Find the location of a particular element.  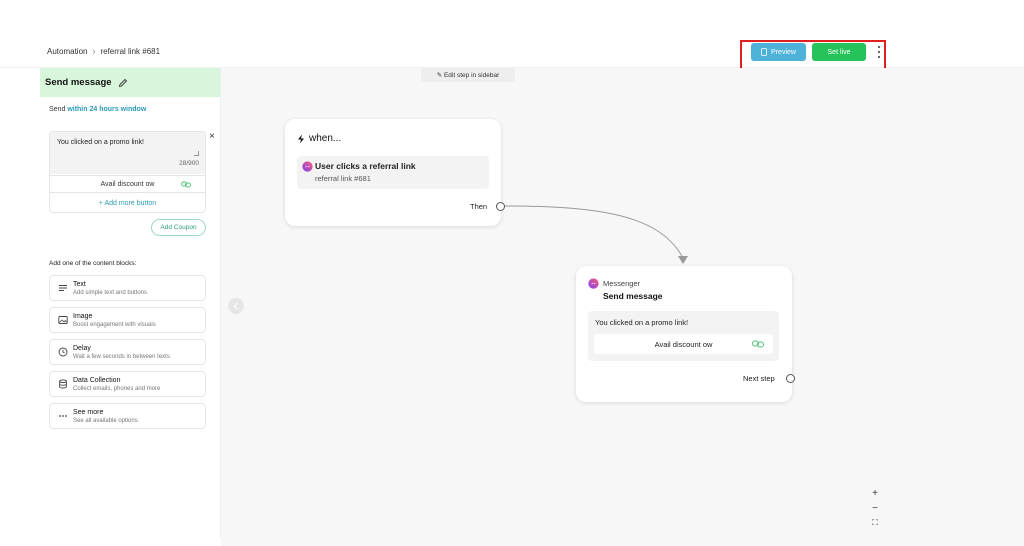

node-button-label: Avail discount ow is located at coordinates (683, 344).